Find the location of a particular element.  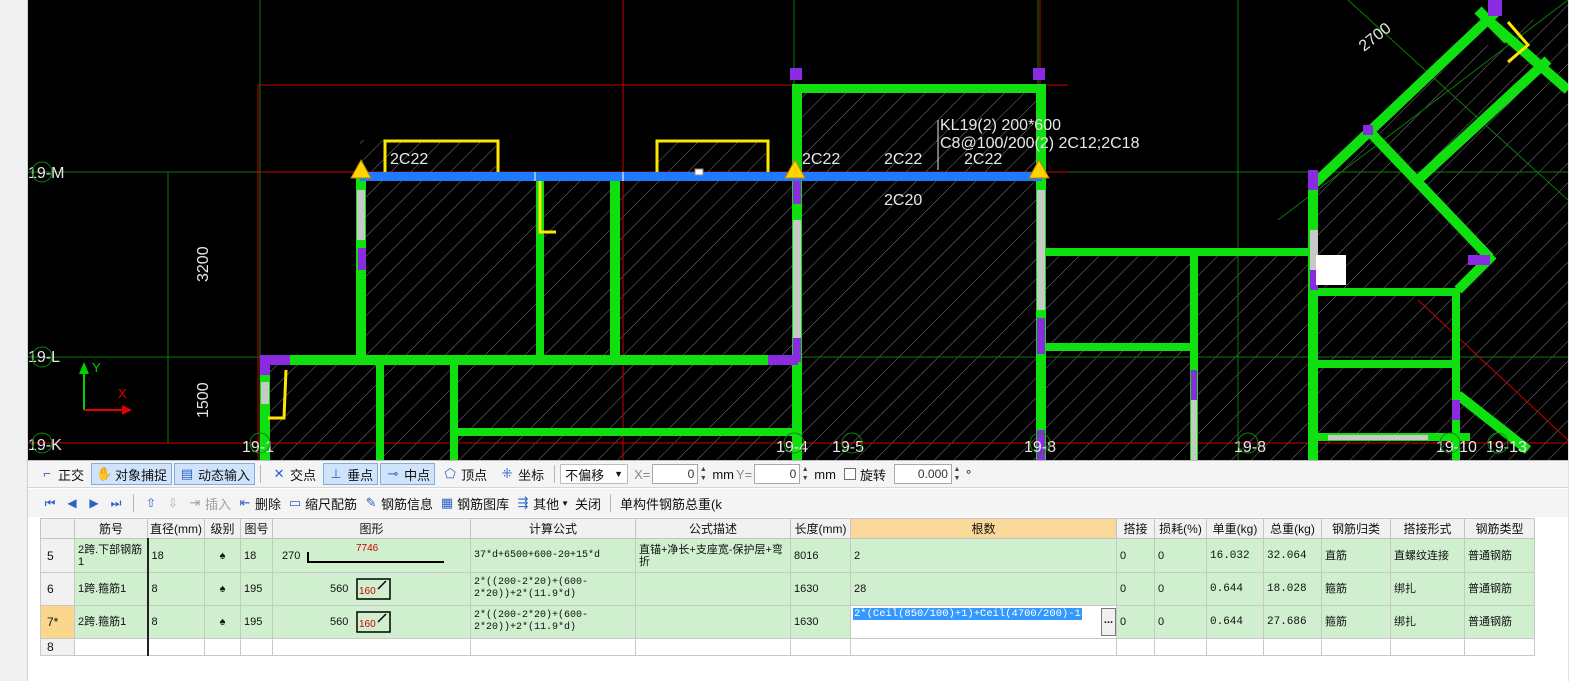

y-spin-arrows: ▲ ▼ is located at coordinates (805, 474).